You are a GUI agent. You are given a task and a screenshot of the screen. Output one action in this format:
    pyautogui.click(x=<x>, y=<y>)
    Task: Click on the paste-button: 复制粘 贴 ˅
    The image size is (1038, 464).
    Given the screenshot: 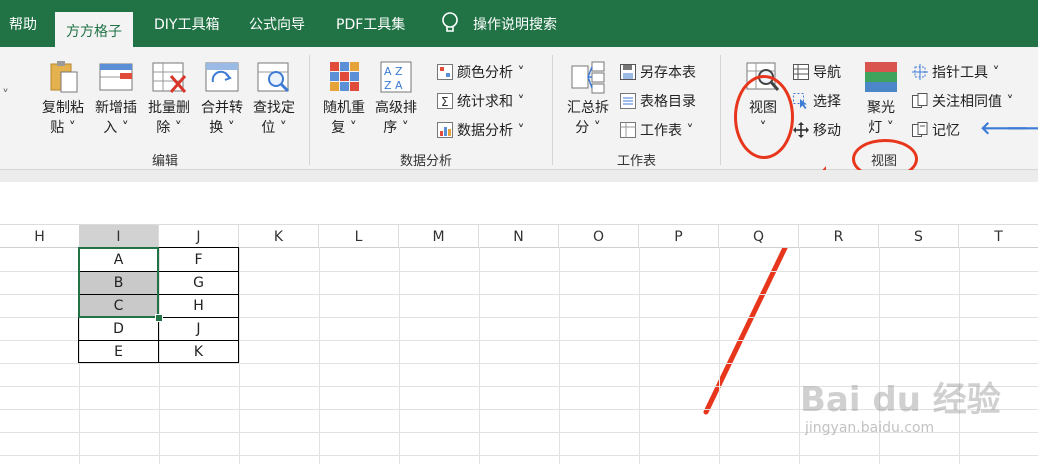 What is the action you would take?
    pyautogui.click(x=63, y=99)
    